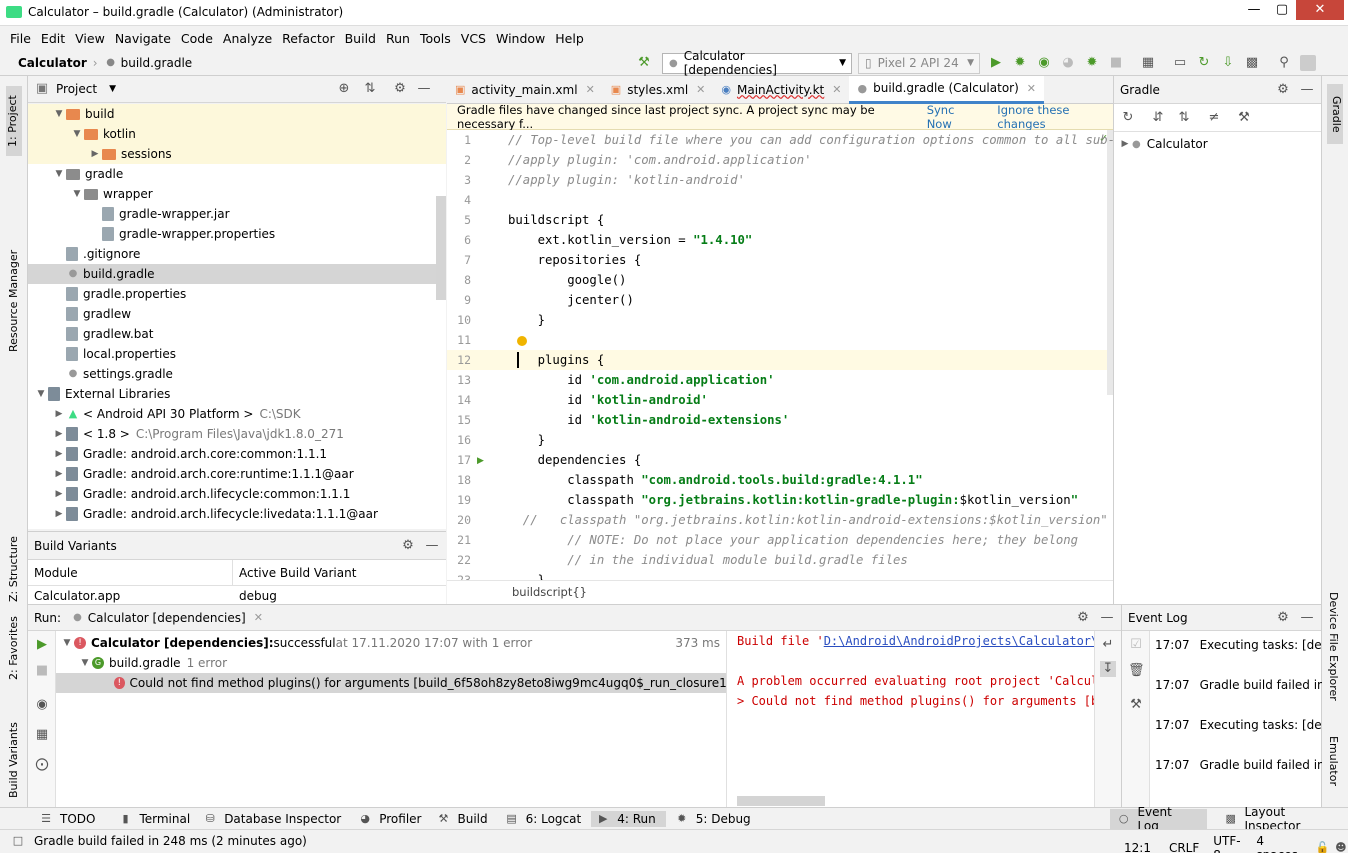 The width and height of the screenshot is (1348, 853). I want to click on menu-view: View, so click(90, 38).